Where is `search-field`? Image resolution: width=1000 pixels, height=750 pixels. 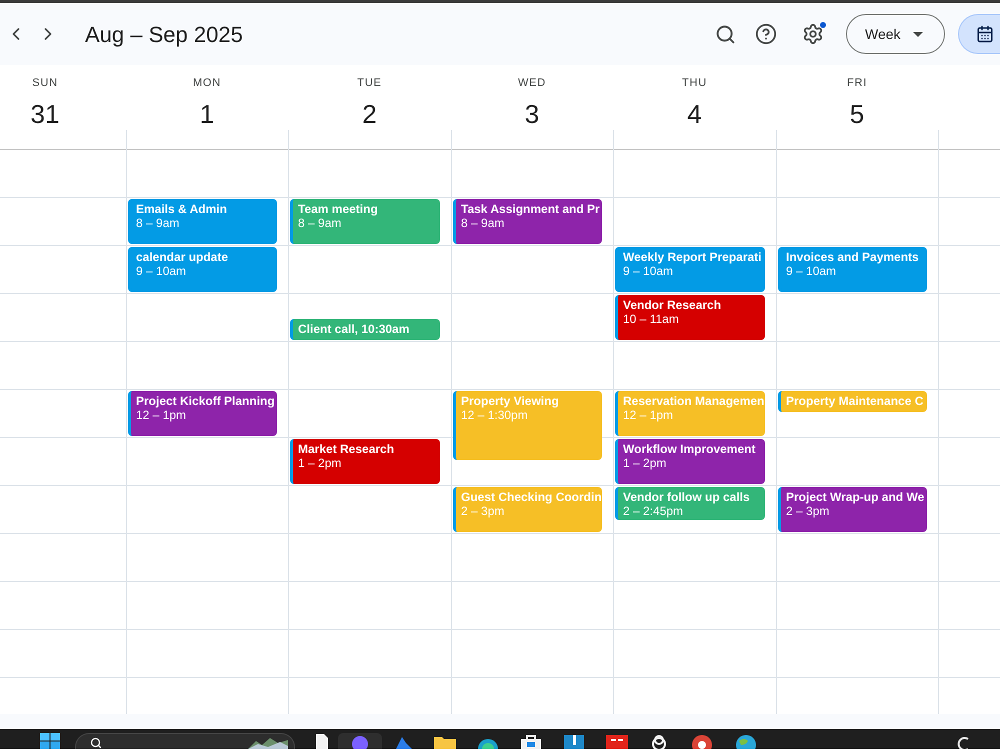
search-field is located at coordinates (185, 741).